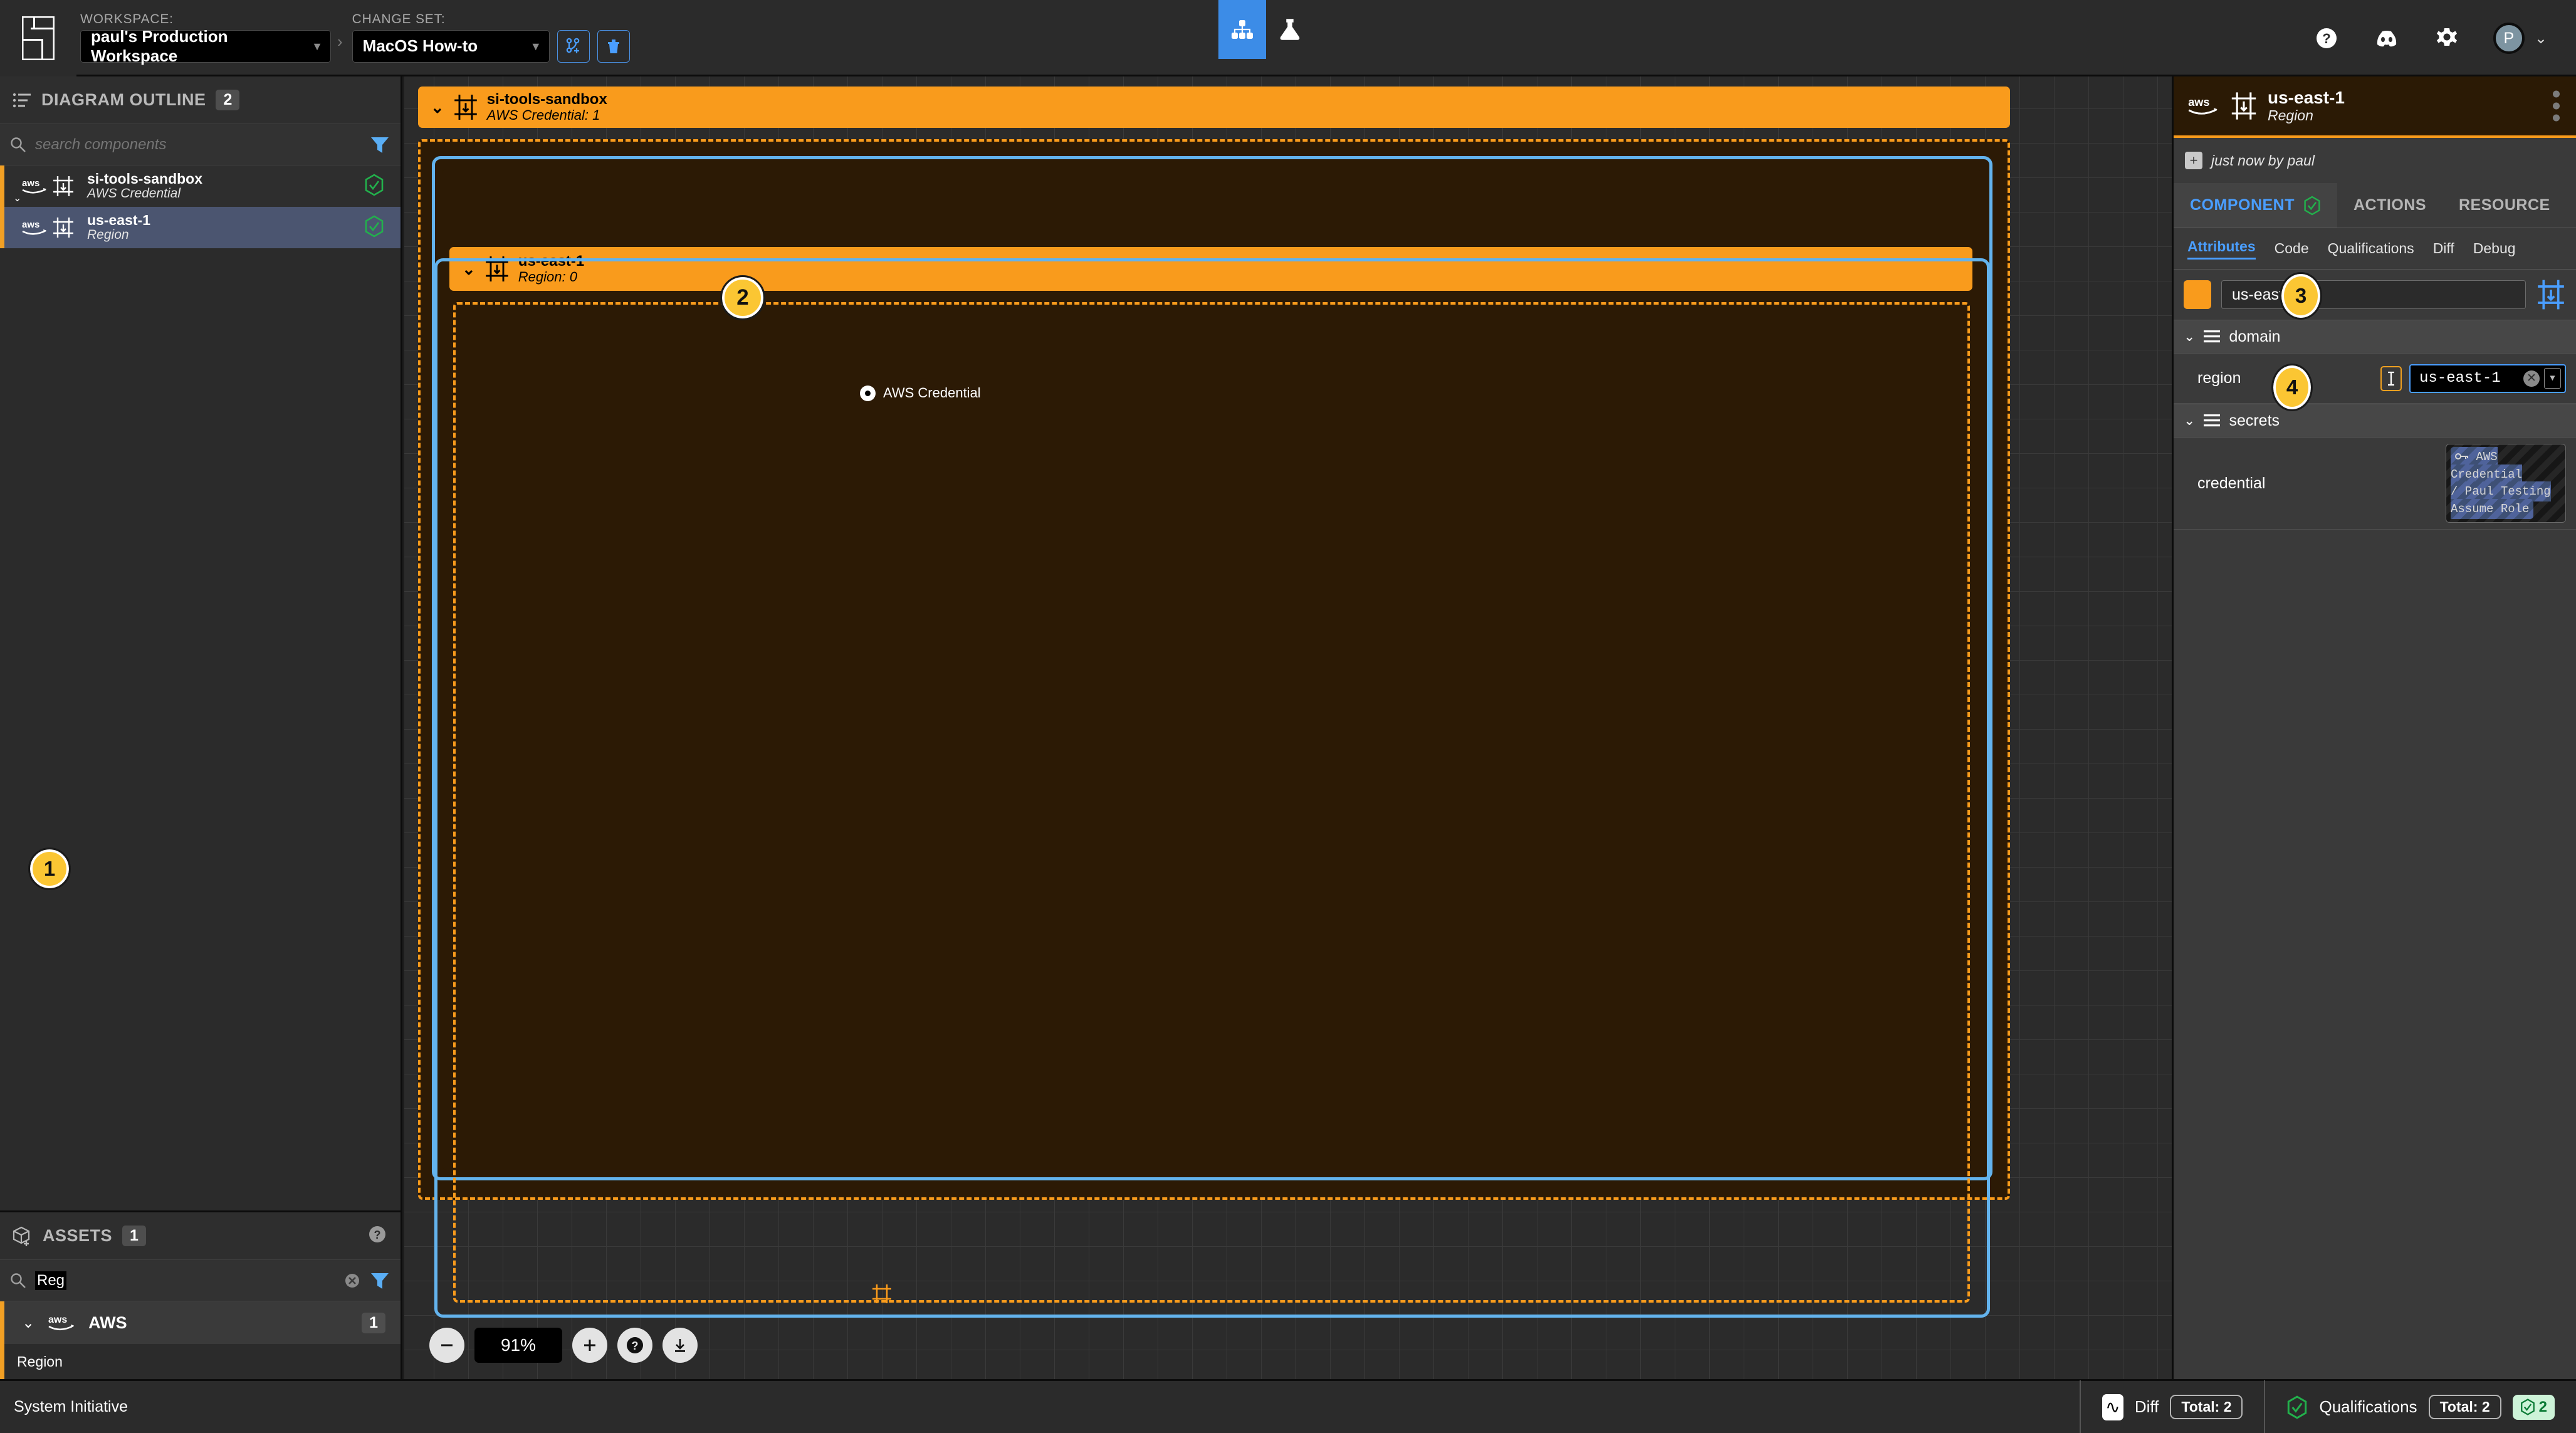 This screenshot has width=2576, height=1433. I want to click on details-header: aws us-east-1 Region, so click(2375, 107).